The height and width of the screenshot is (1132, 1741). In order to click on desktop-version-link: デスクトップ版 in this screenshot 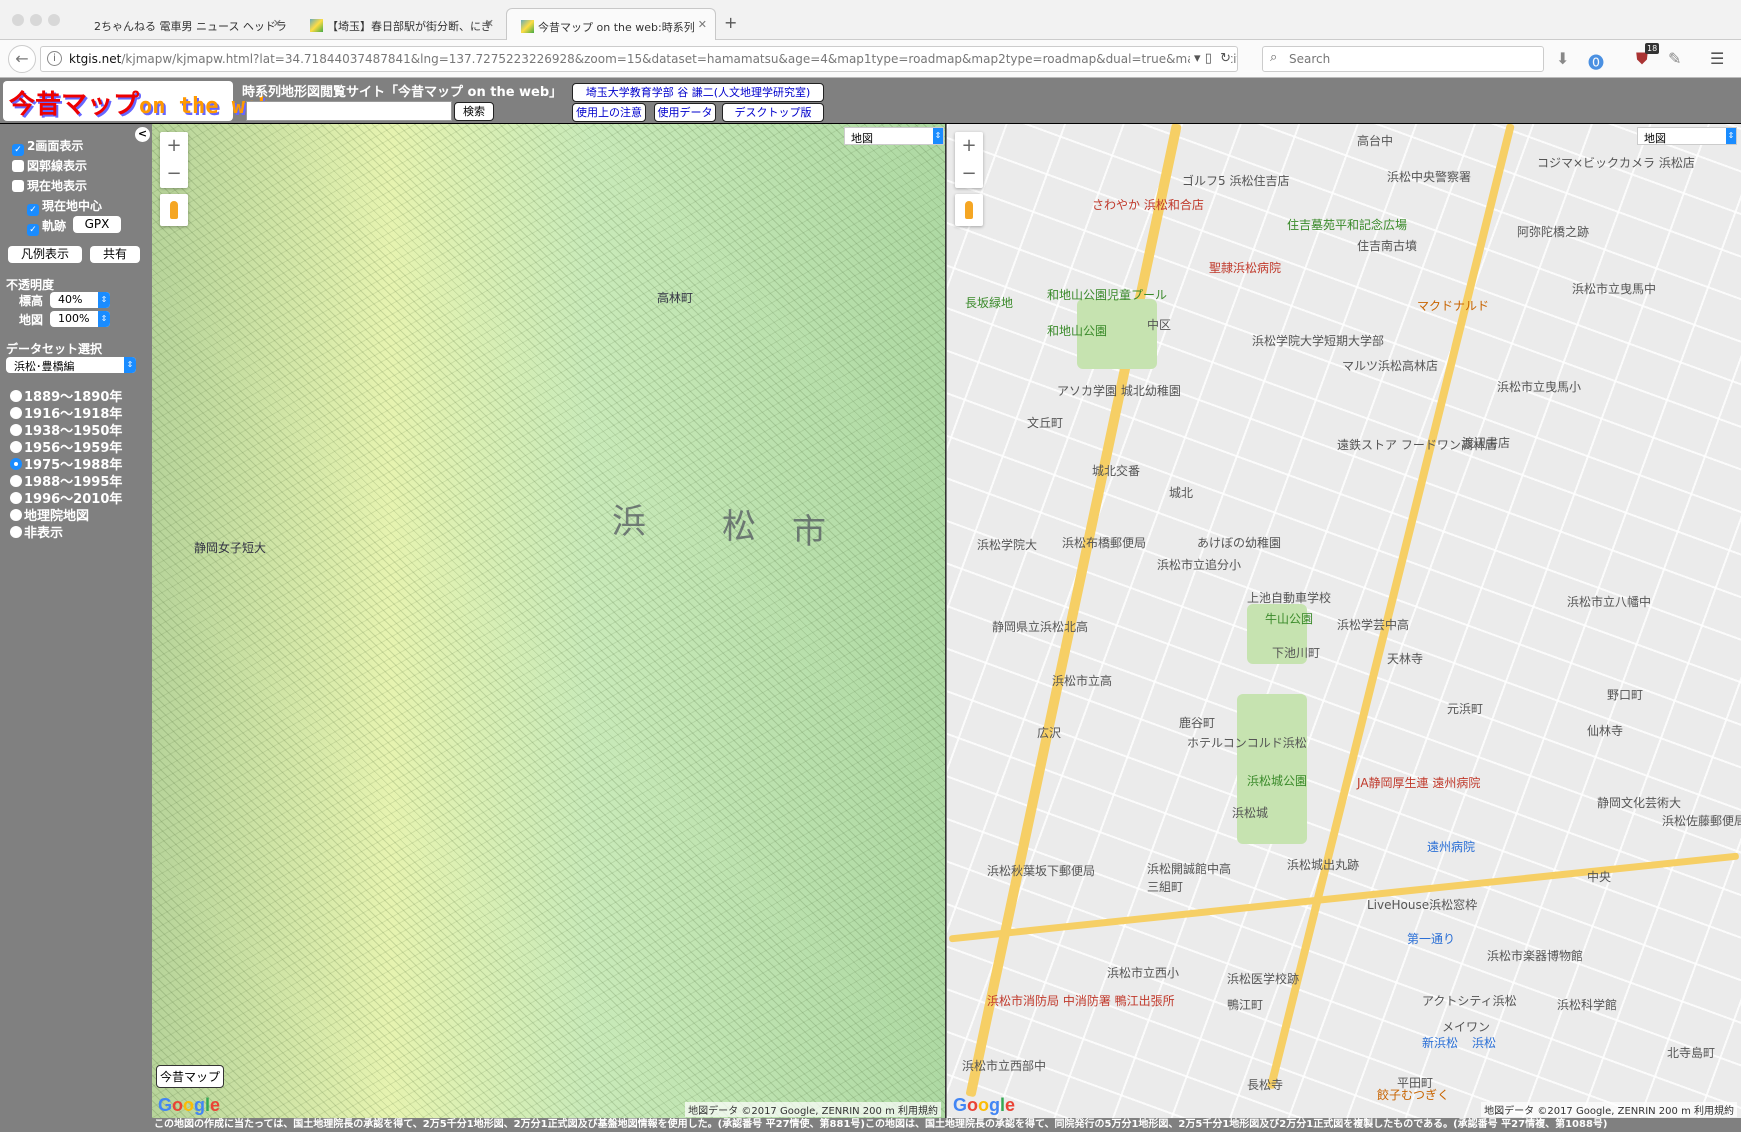, I will do `click(773, 112)`.